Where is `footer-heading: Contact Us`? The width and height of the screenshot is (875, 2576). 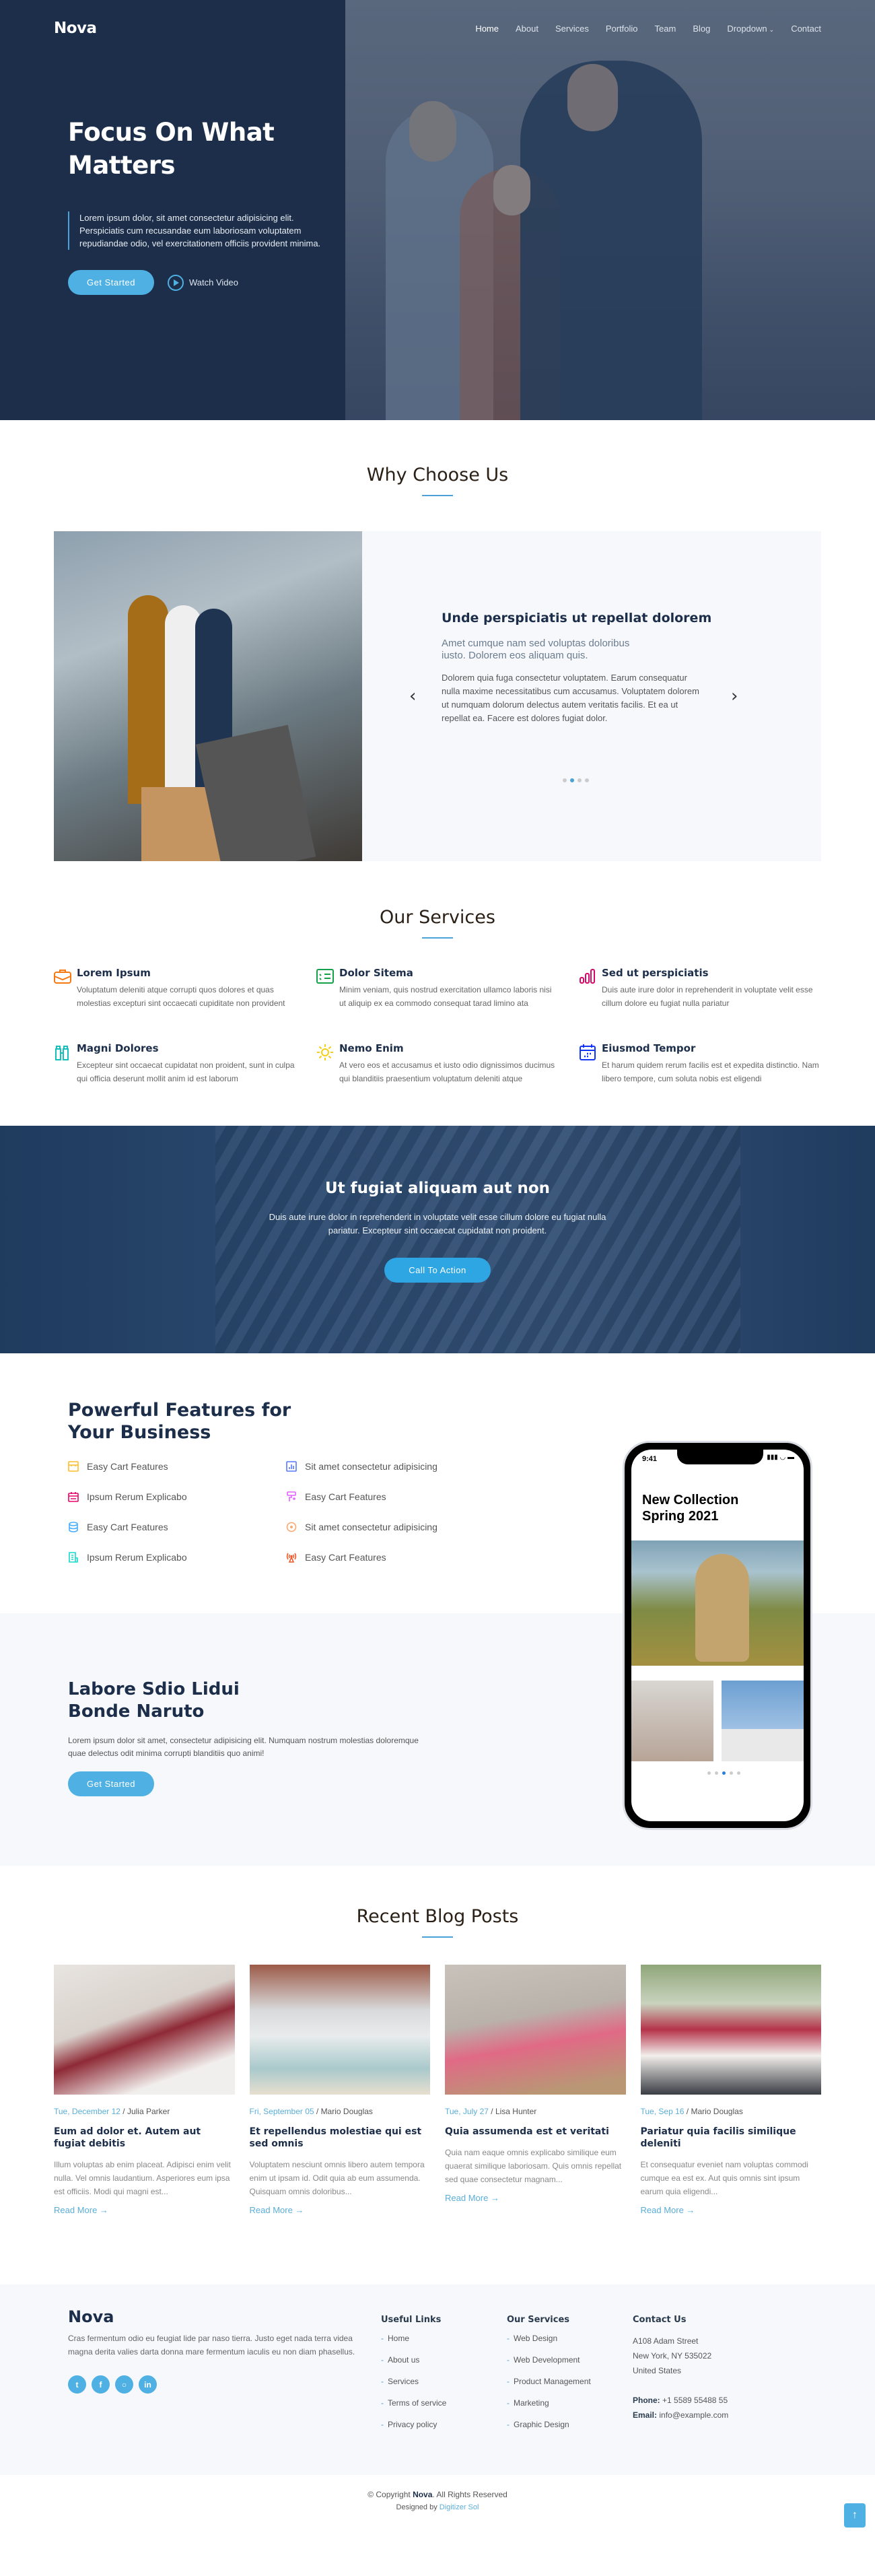
footer-heading: Contact Us is located at coordinates (660, 2320).